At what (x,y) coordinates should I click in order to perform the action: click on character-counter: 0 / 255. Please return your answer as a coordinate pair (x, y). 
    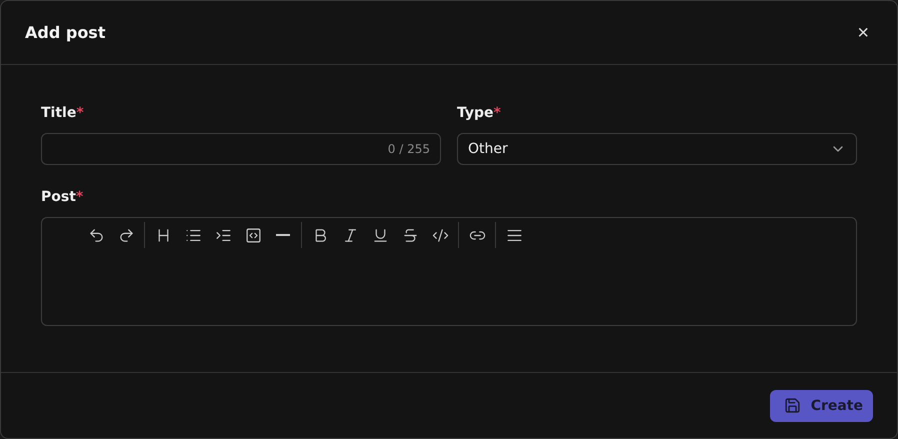
    Looking at the image, I should click on (409, 149).